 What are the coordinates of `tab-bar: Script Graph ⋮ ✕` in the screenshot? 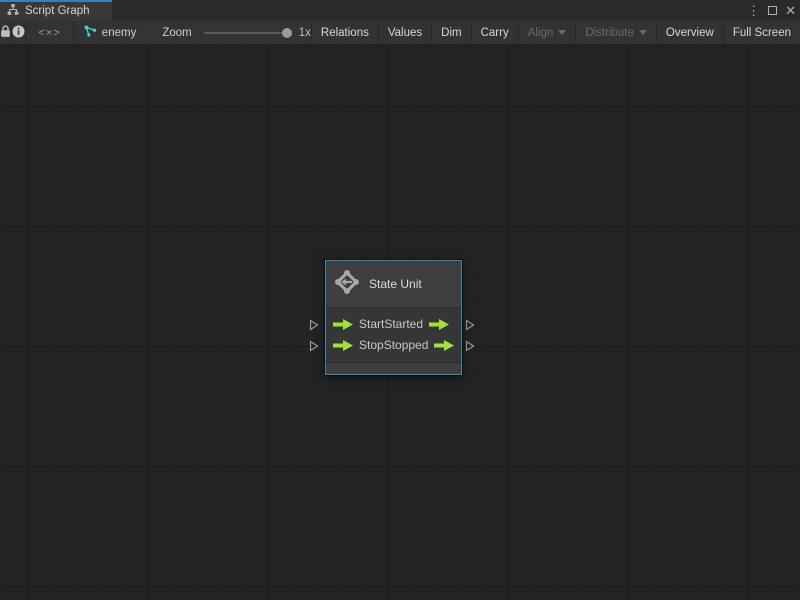 It's located at (400, 10).